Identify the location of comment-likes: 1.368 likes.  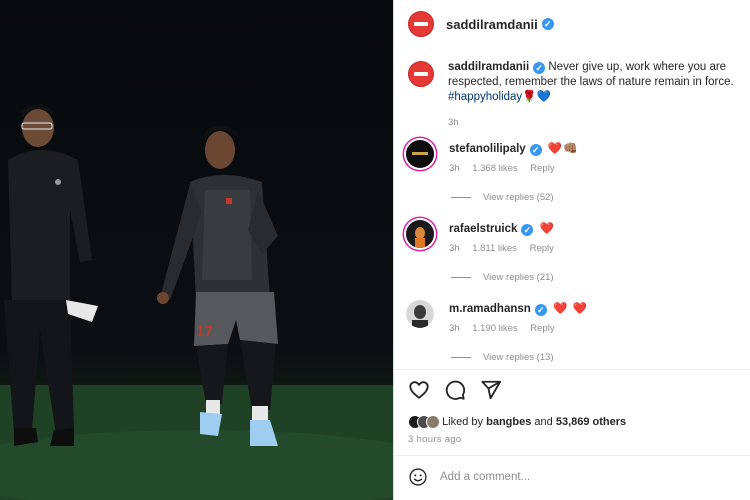
(494, 168).